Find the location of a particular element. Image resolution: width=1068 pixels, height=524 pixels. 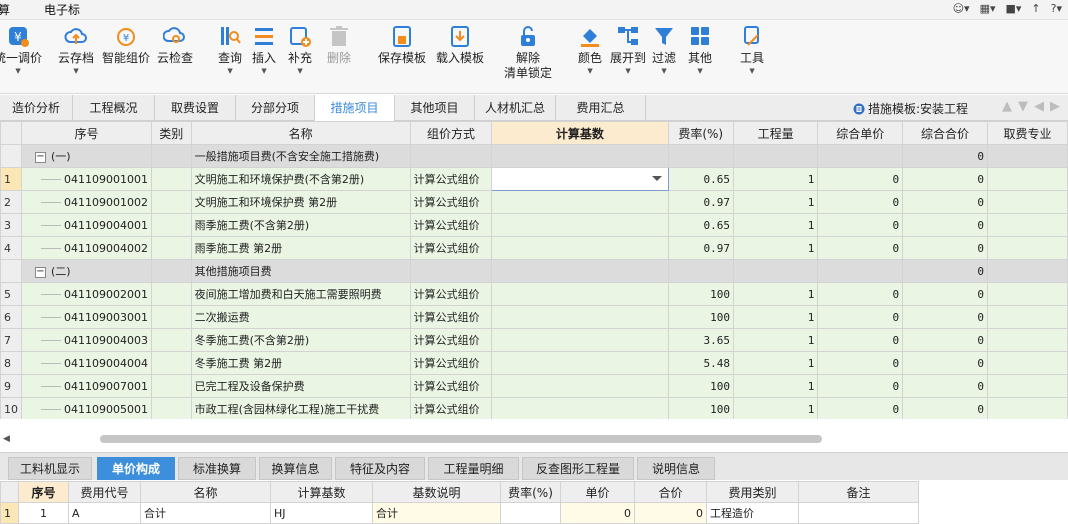

name-cell: 雨季施工费 第2册 is located at coordinates (300, 248).